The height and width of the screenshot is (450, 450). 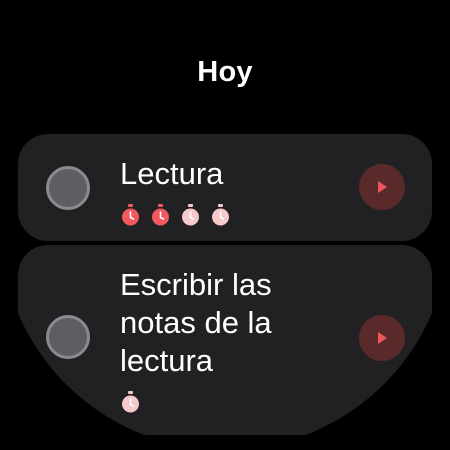 What do you see at coordinates (196, 322) in the screenshot?
I see `task-title: Escribir las notas de la lectura` at bounding box center [196, 322].